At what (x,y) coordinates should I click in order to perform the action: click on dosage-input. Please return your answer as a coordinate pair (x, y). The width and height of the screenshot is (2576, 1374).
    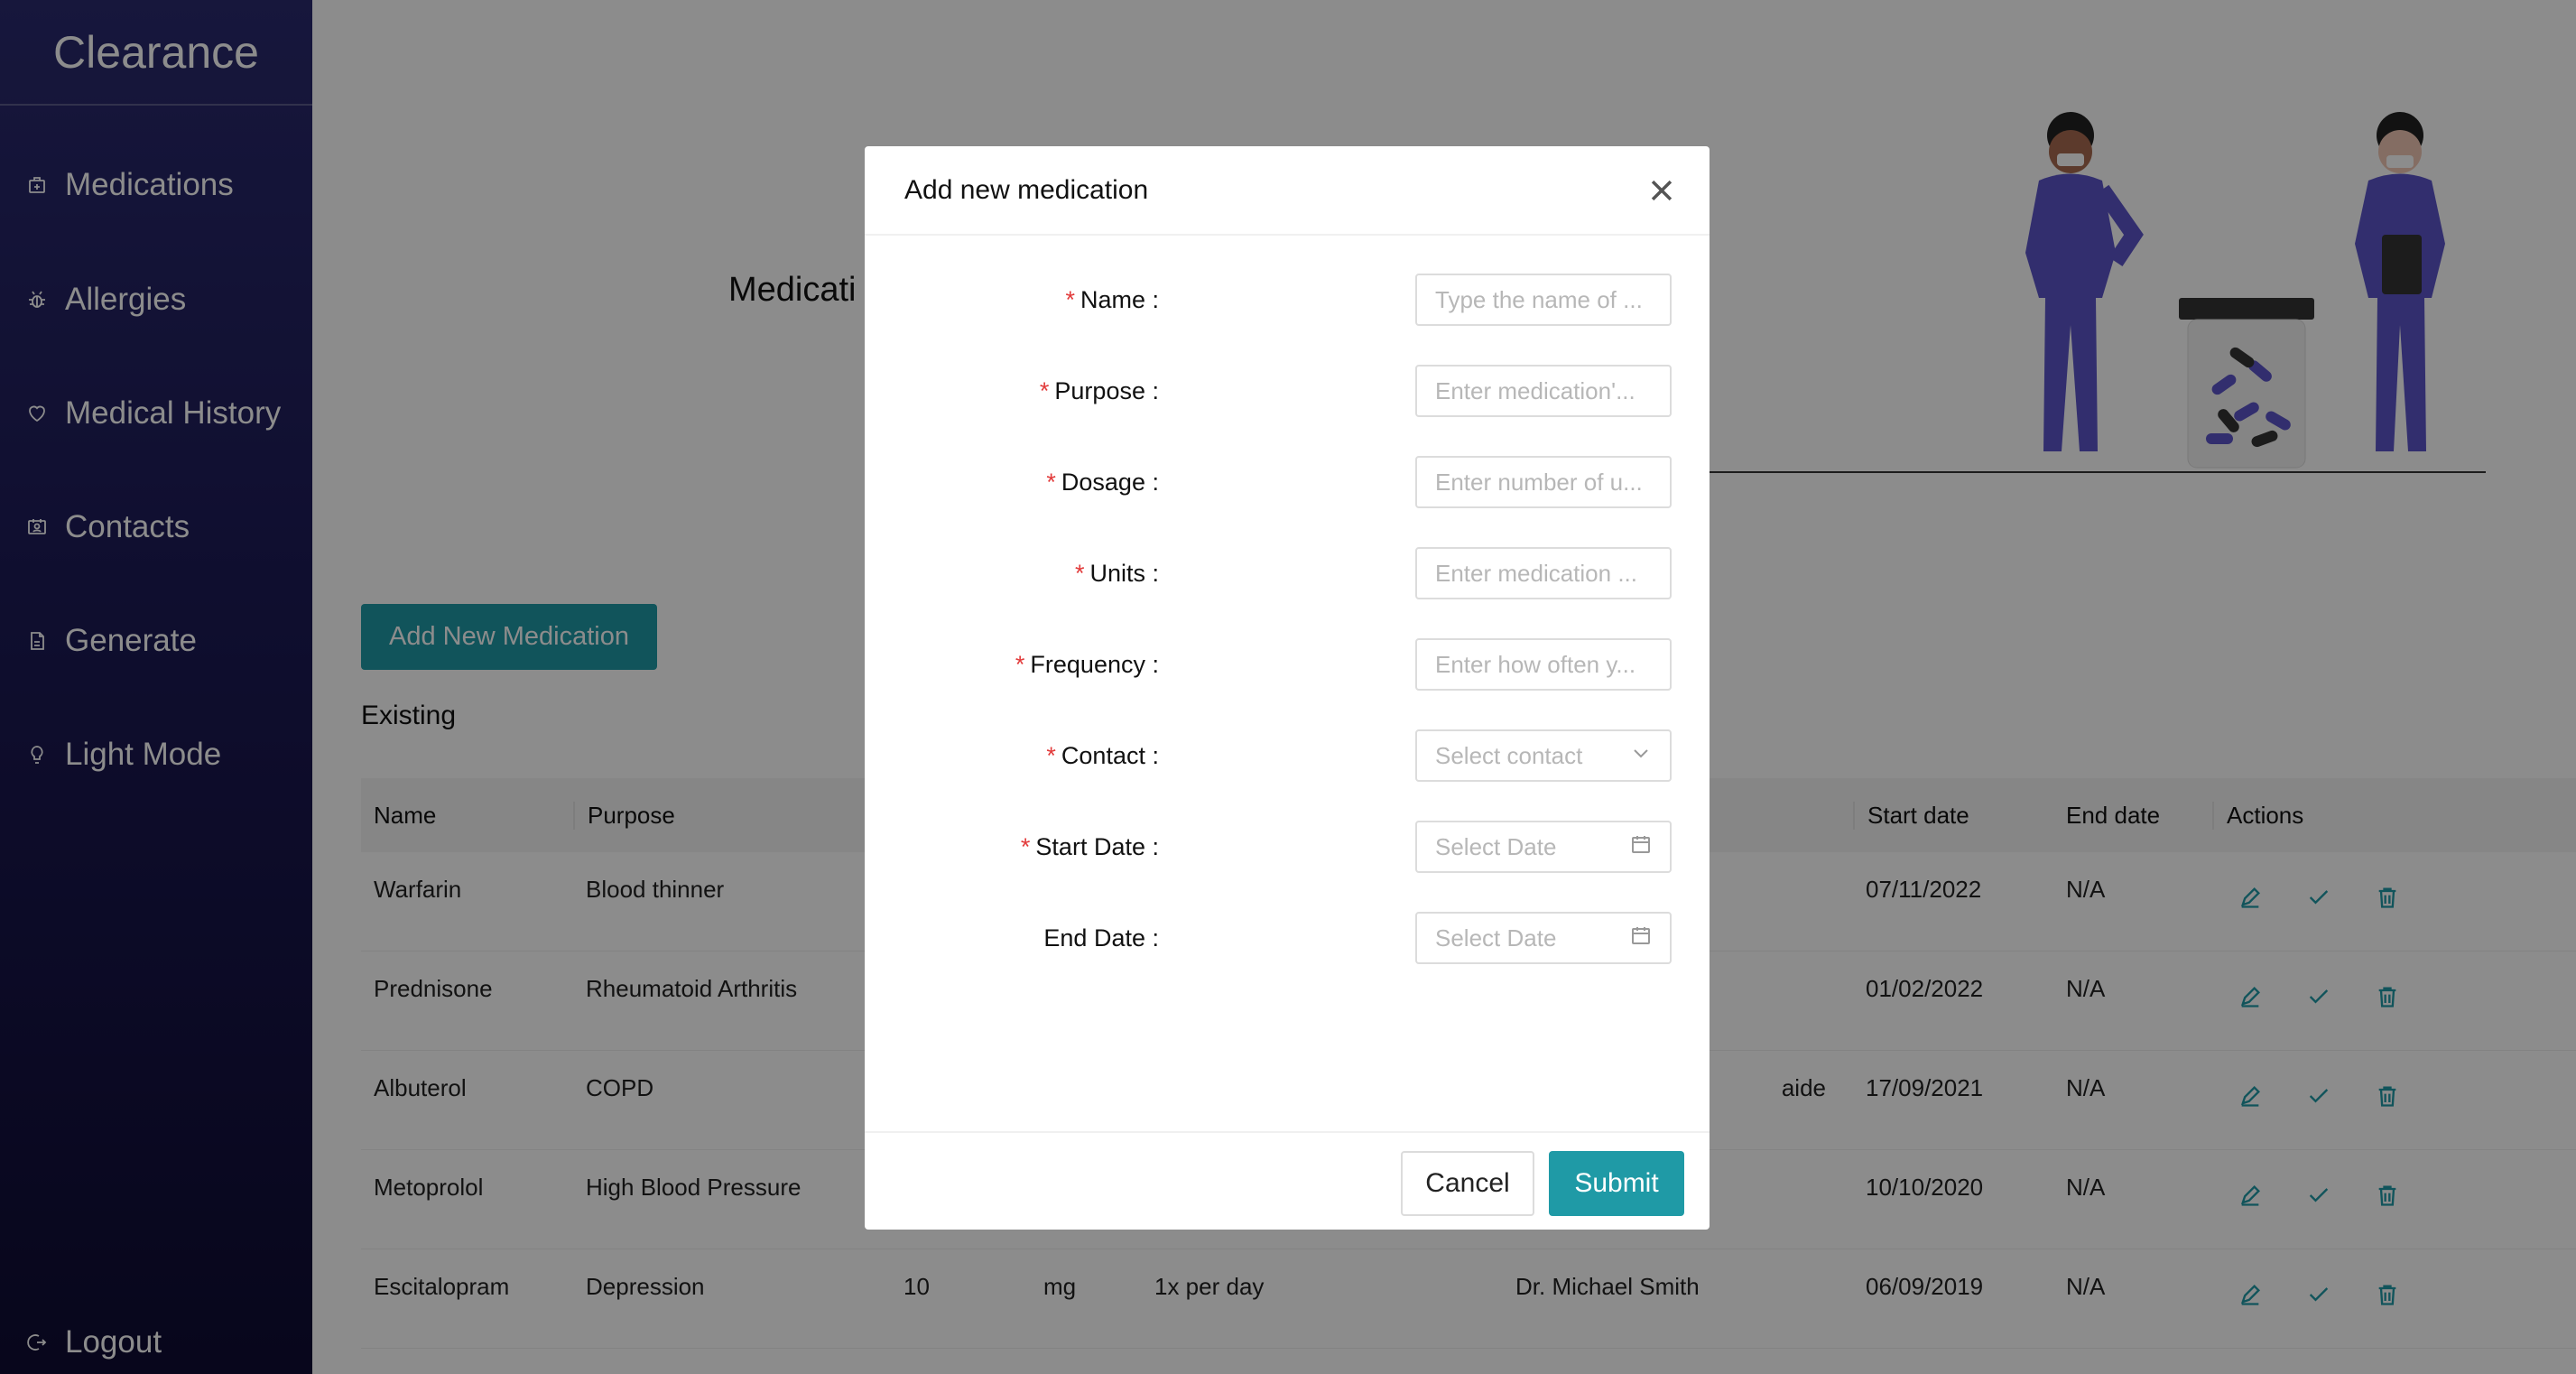
    Looking at the image, I should click on (1543, 482).